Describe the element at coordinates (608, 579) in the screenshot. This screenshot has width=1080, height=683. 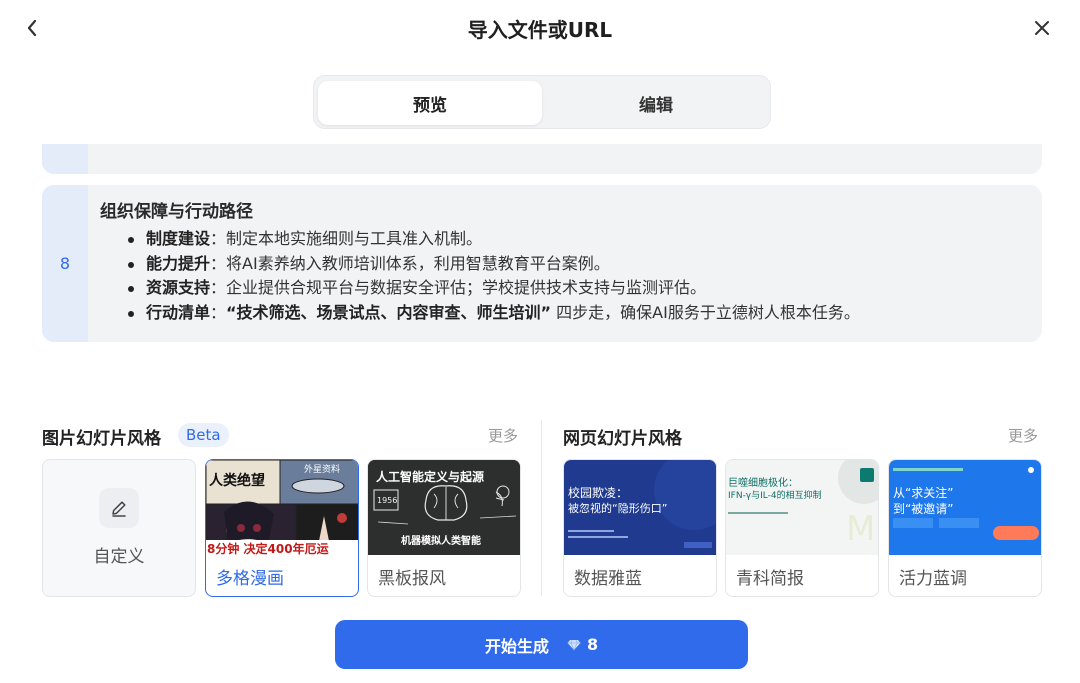
I see `tile-label: 数据雅蓝` at that location.